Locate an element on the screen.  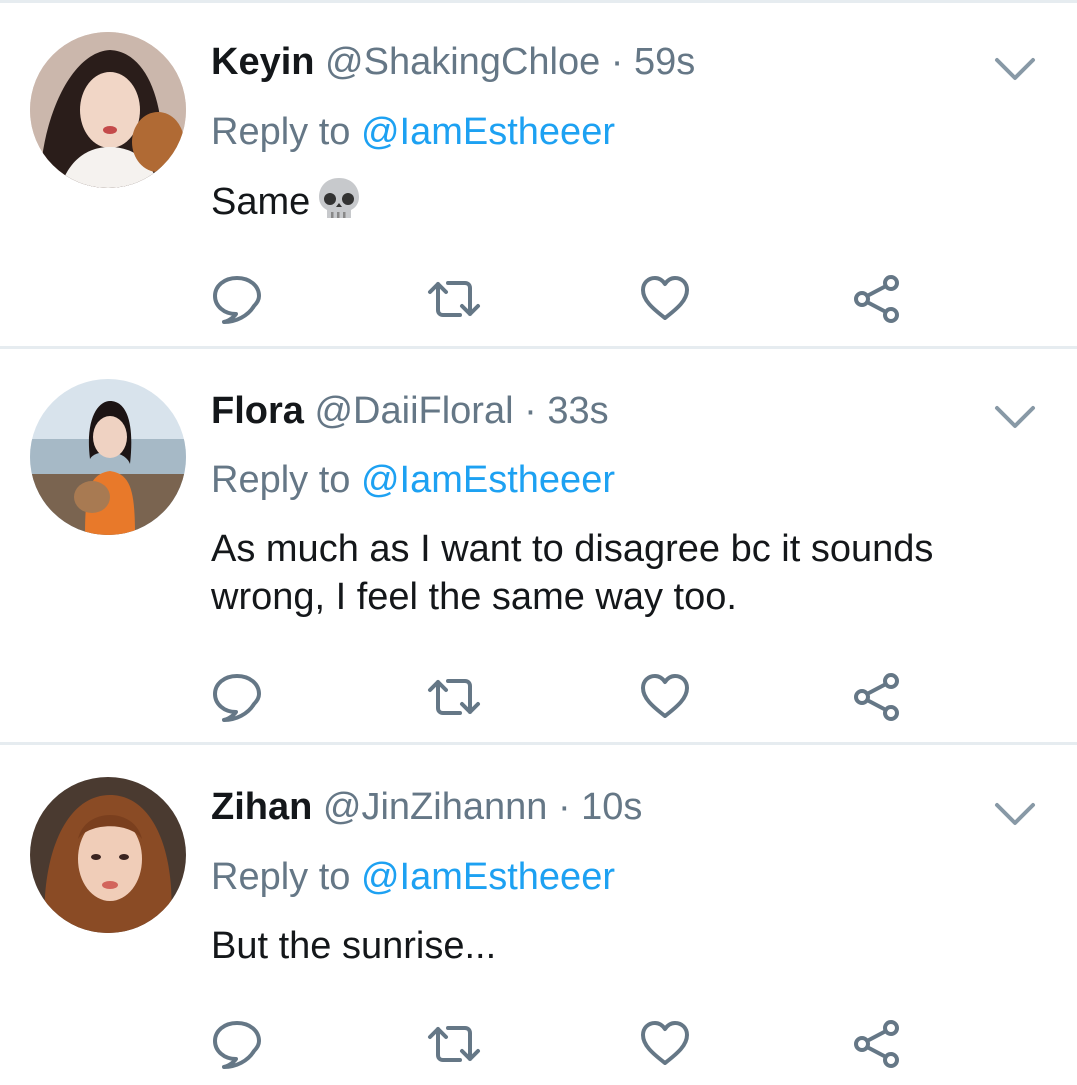
skull-emoji is located at coordinates (339, 204).